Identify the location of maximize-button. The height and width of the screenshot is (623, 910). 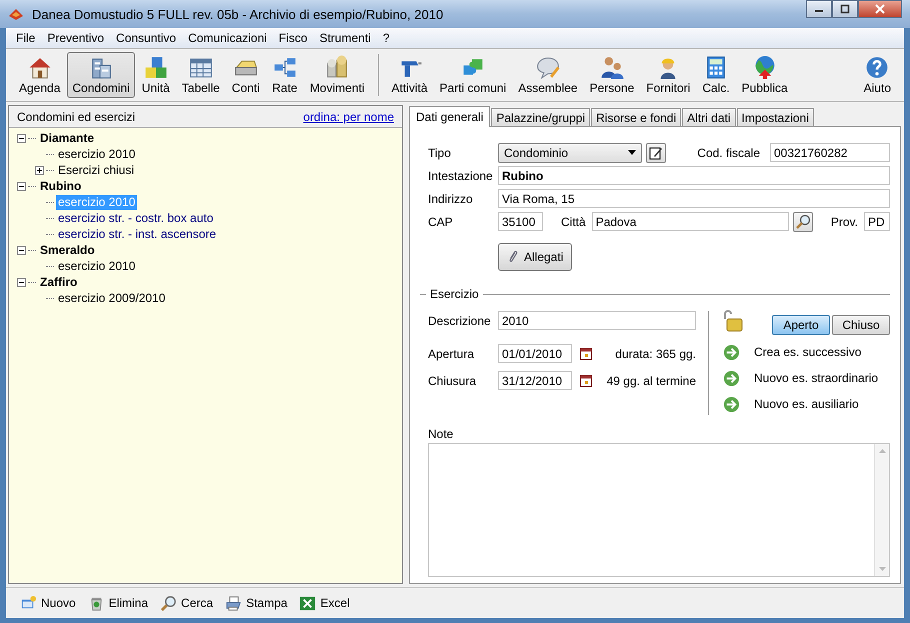
(845, 9).